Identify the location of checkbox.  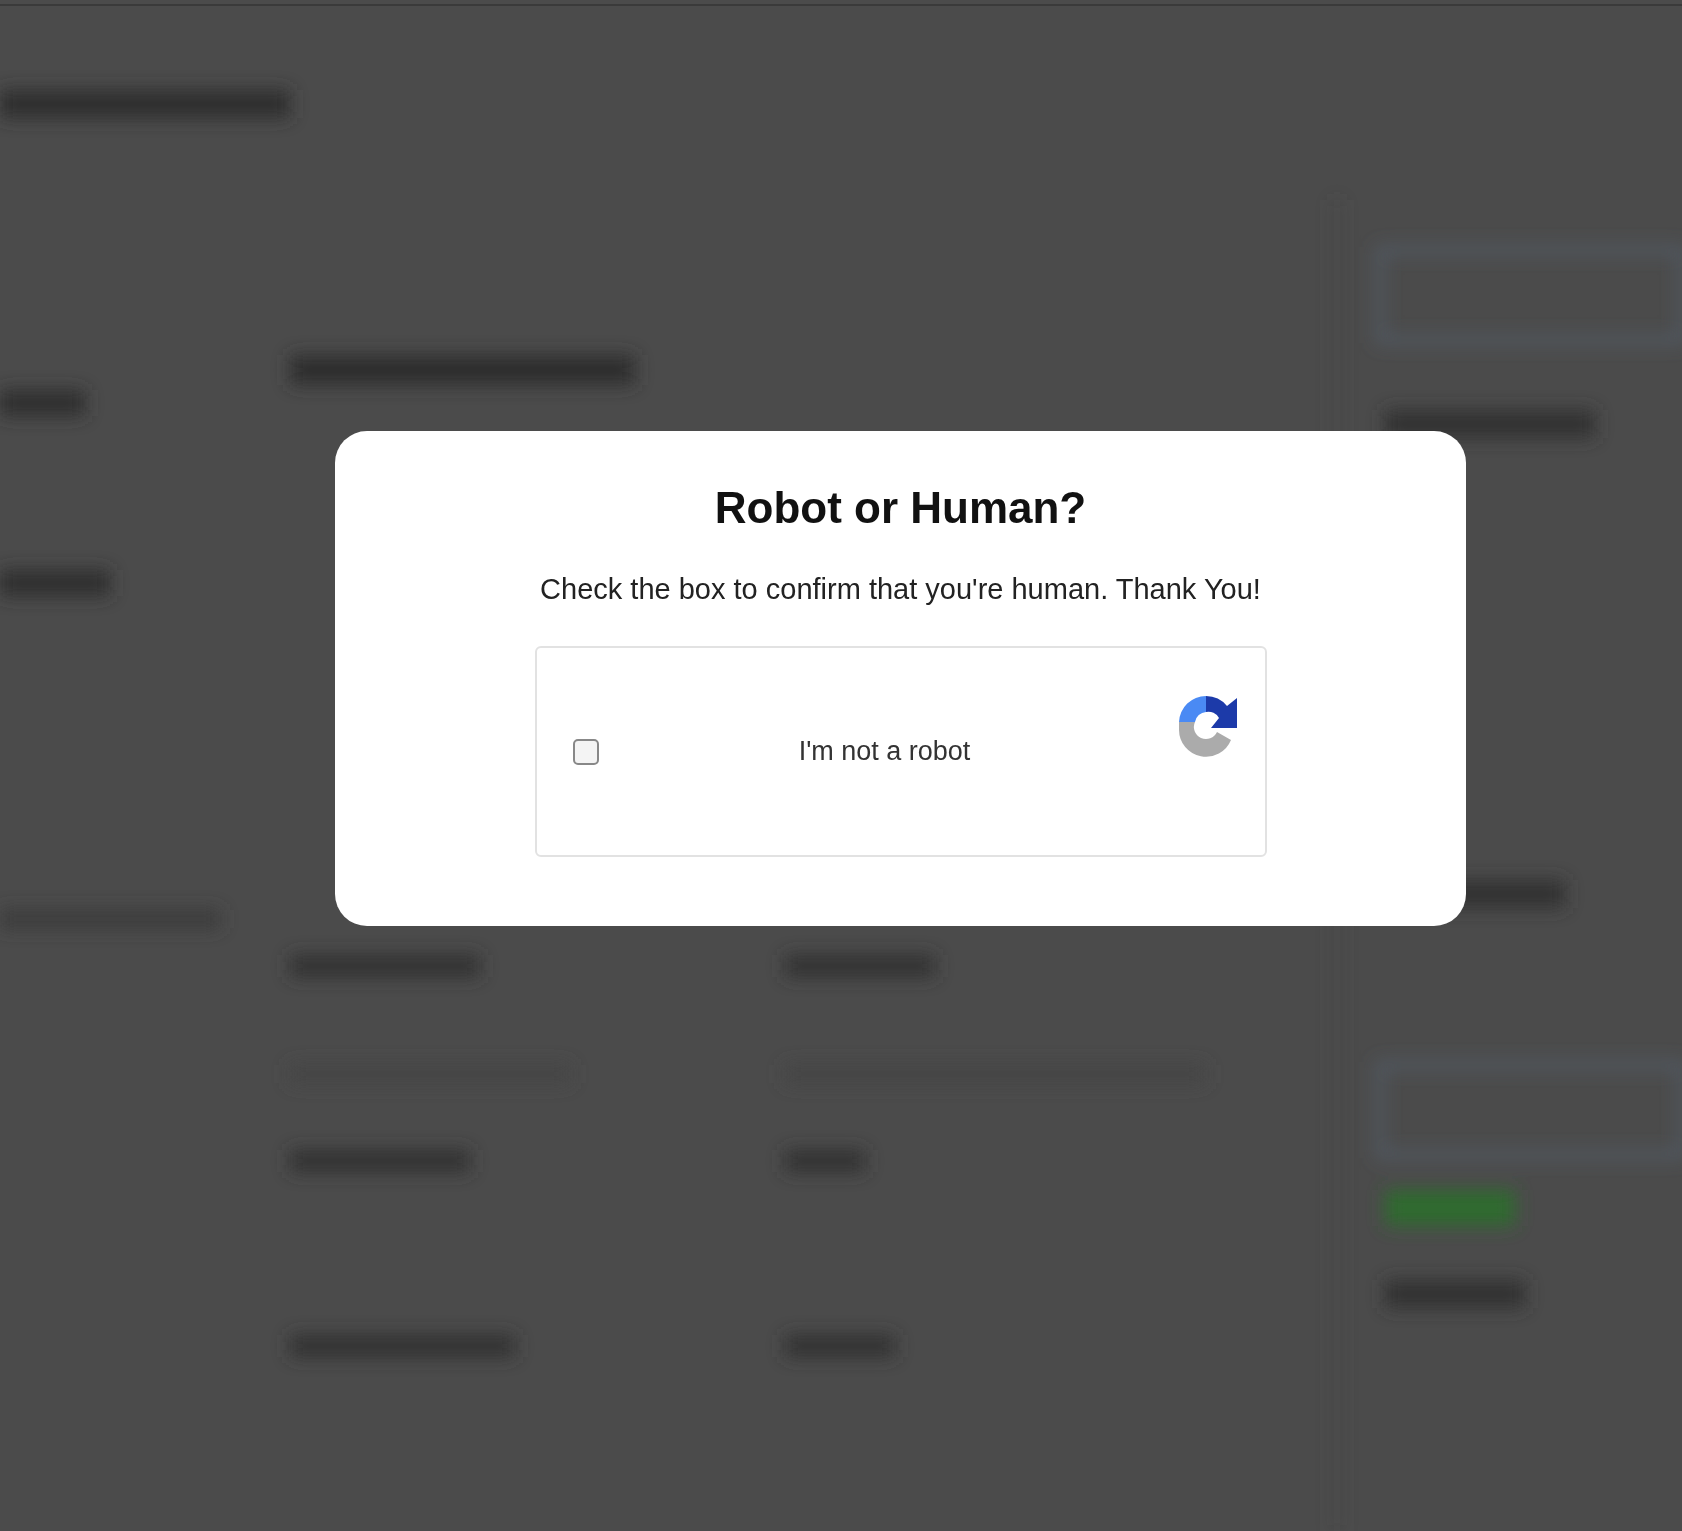
(585, 751).